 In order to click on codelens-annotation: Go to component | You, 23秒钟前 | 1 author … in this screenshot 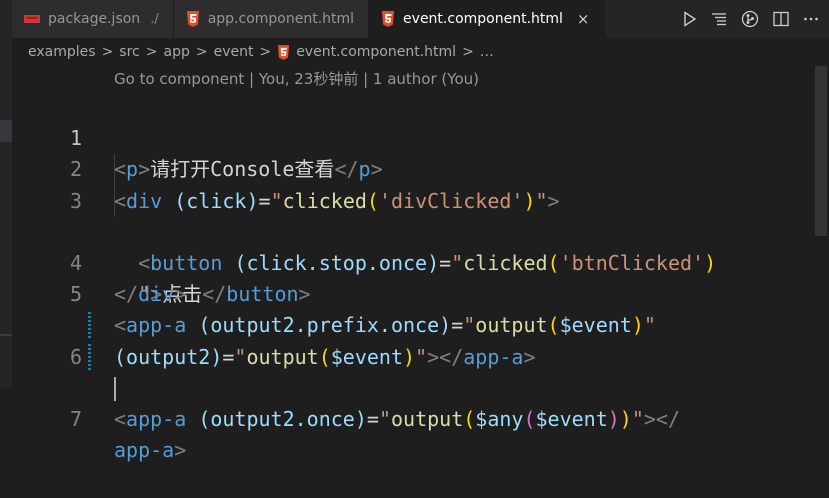, I will do `click(296, 79)`.